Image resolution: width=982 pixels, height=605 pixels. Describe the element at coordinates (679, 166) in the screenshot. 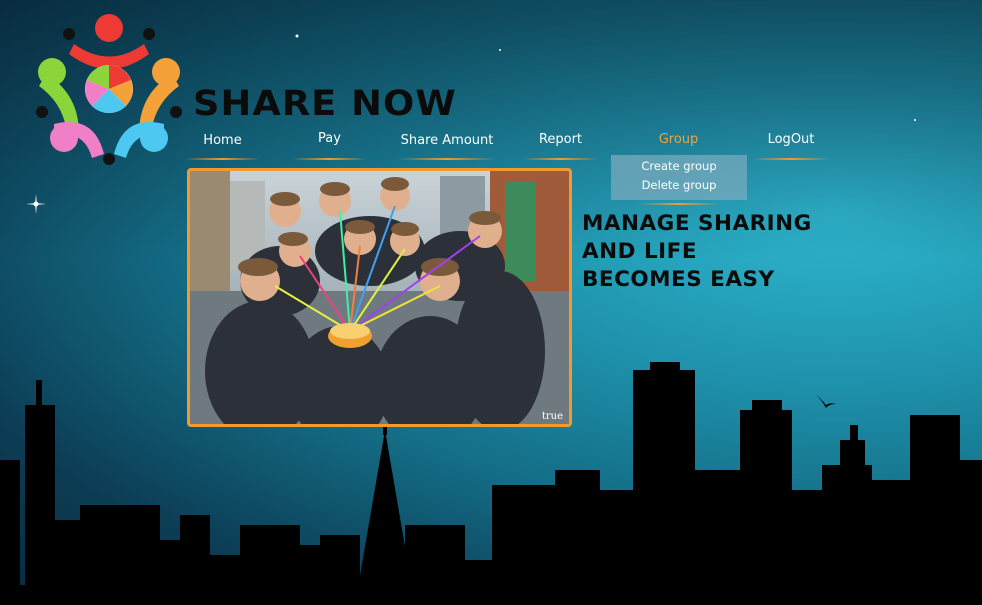

I see `menu-item-create-group: Create group` at that location.